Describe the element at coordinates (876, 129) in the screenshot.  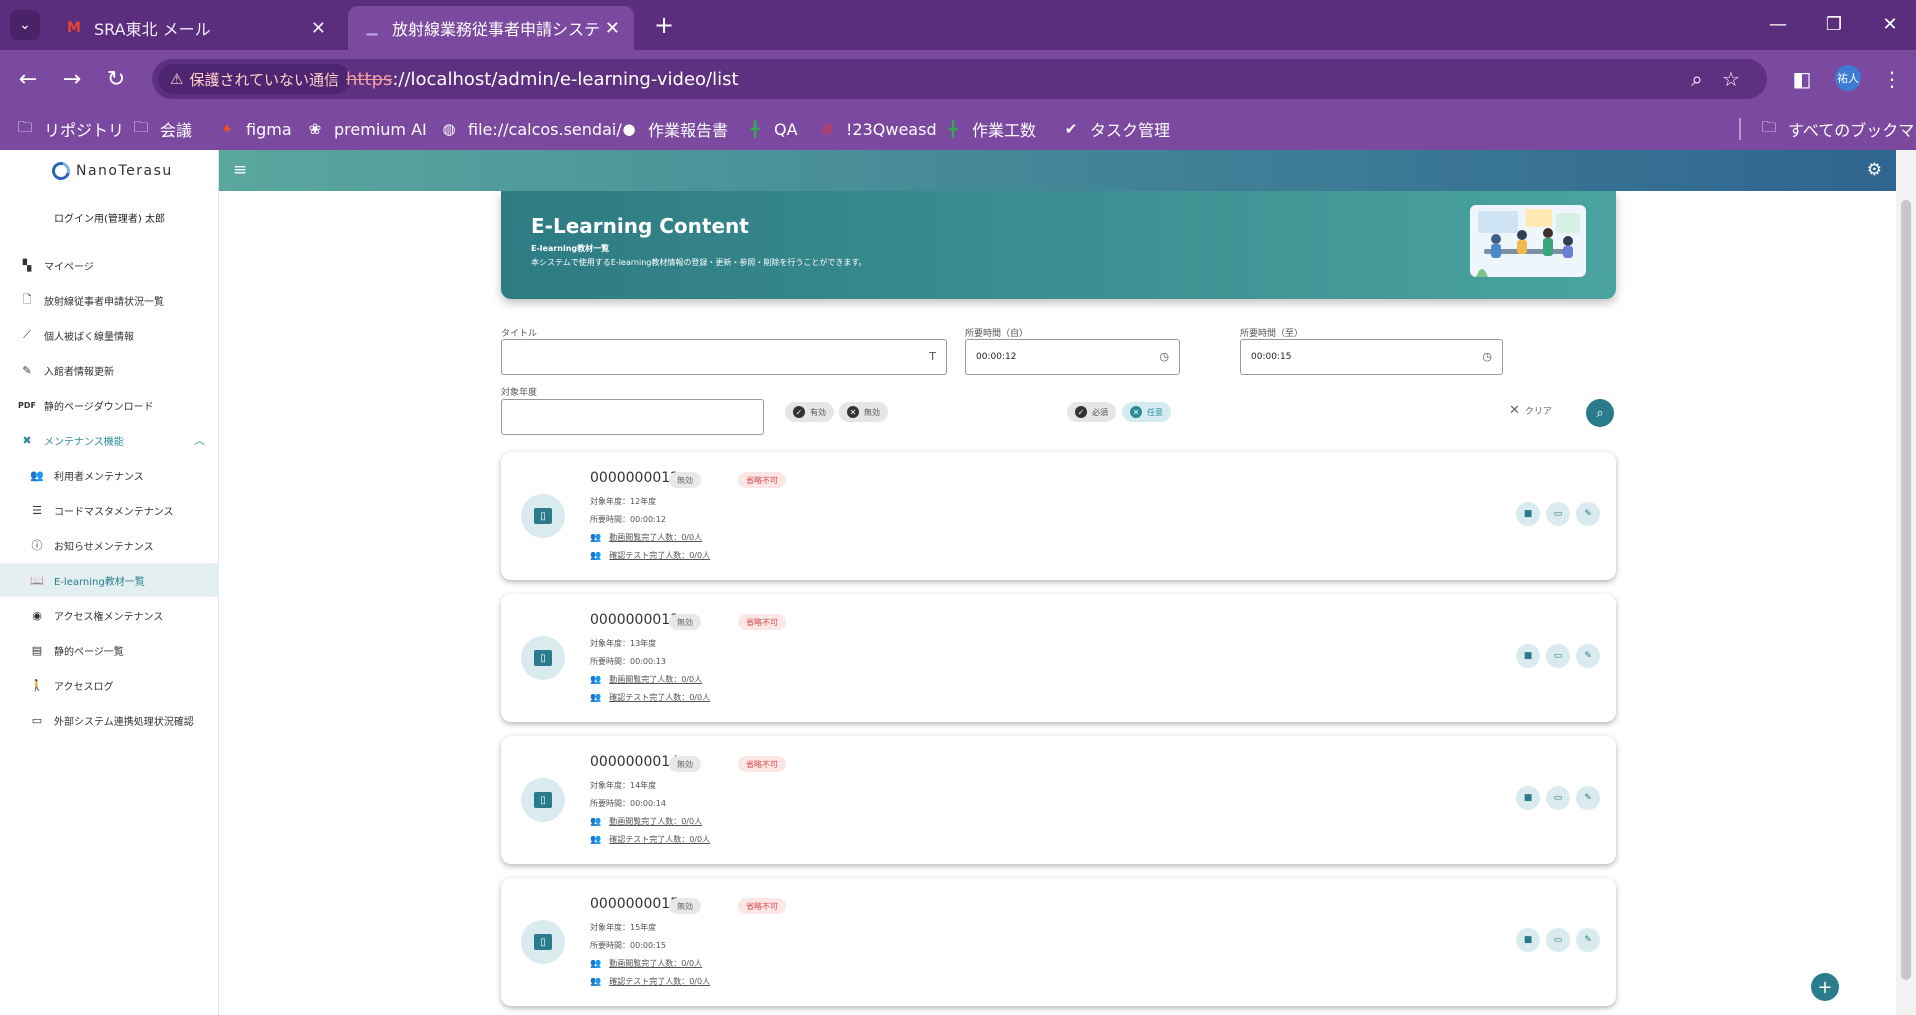
I see `bookmark-item: ⊘ !23Qweasd` at that location.